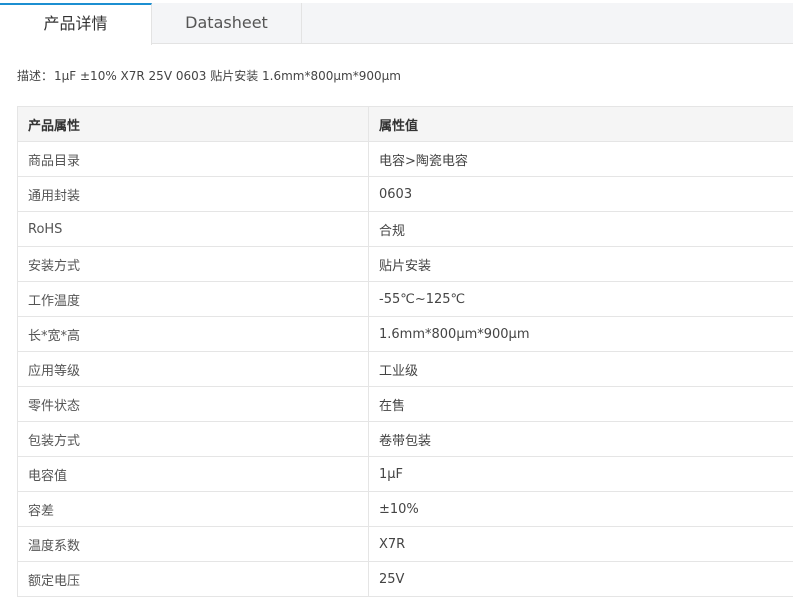 This screenshot has height=612, width=793. I want to click on attribute-value: 在售, so click(580, 404).